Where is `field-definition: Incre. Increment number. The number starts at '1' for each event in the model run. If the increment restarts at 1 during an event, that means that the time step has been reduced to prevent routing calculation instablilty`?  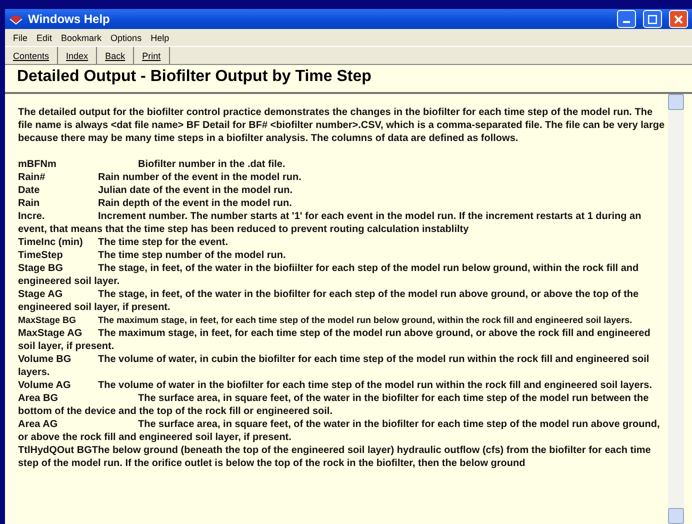 field-definition: Incre. Increment number. The number starts at '1' for each event in the model run. If the increment restarts at 1 during an event, that means that the time step has been reduced to prevent routing calculation instablilty is located at coordinates (330, 223).